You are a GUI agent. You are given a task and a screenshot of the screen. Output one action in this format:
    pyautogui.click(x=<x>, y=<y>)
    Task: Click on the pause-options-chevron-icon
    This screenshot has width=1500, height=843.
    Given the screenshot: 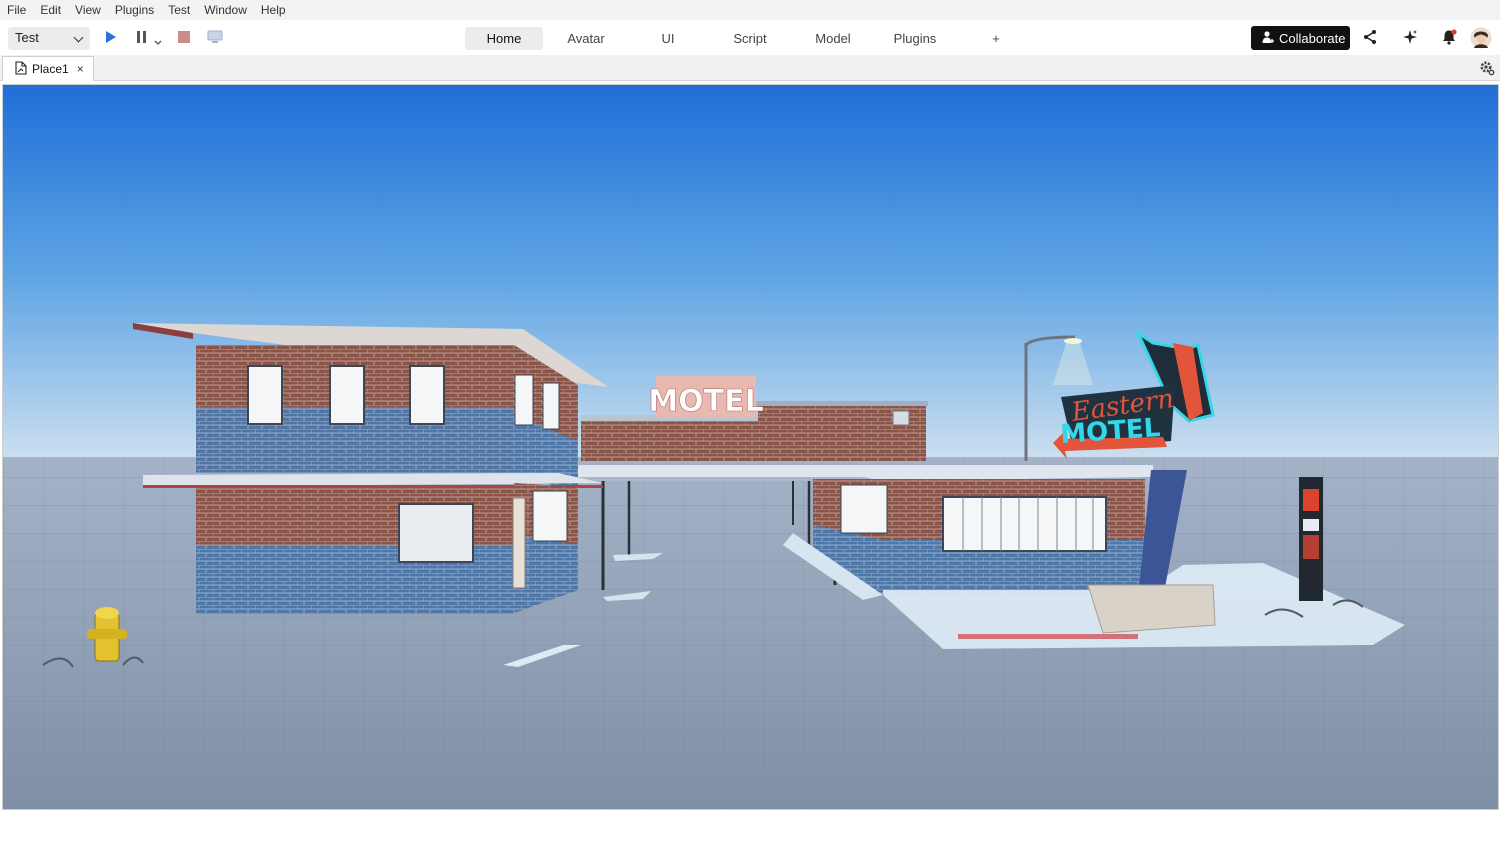 What is the action you would take?
    pyautogui.click(x=158, y=42)
    